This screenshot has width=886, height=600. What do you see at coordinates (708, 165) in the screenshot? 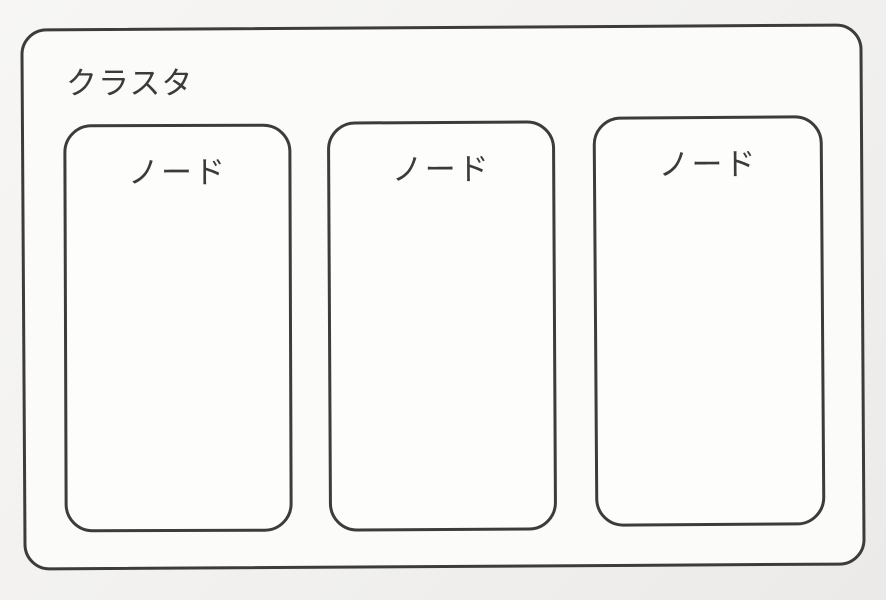
I see `node-label-3: ノード` at bounding box center [708, 165].